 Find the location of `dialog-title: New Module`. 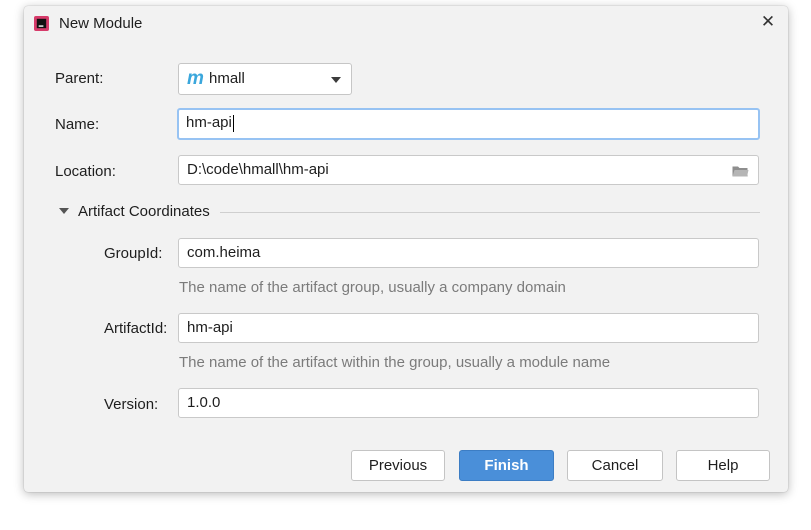

dialog-title: New Module is located at coordinates (101, 23).